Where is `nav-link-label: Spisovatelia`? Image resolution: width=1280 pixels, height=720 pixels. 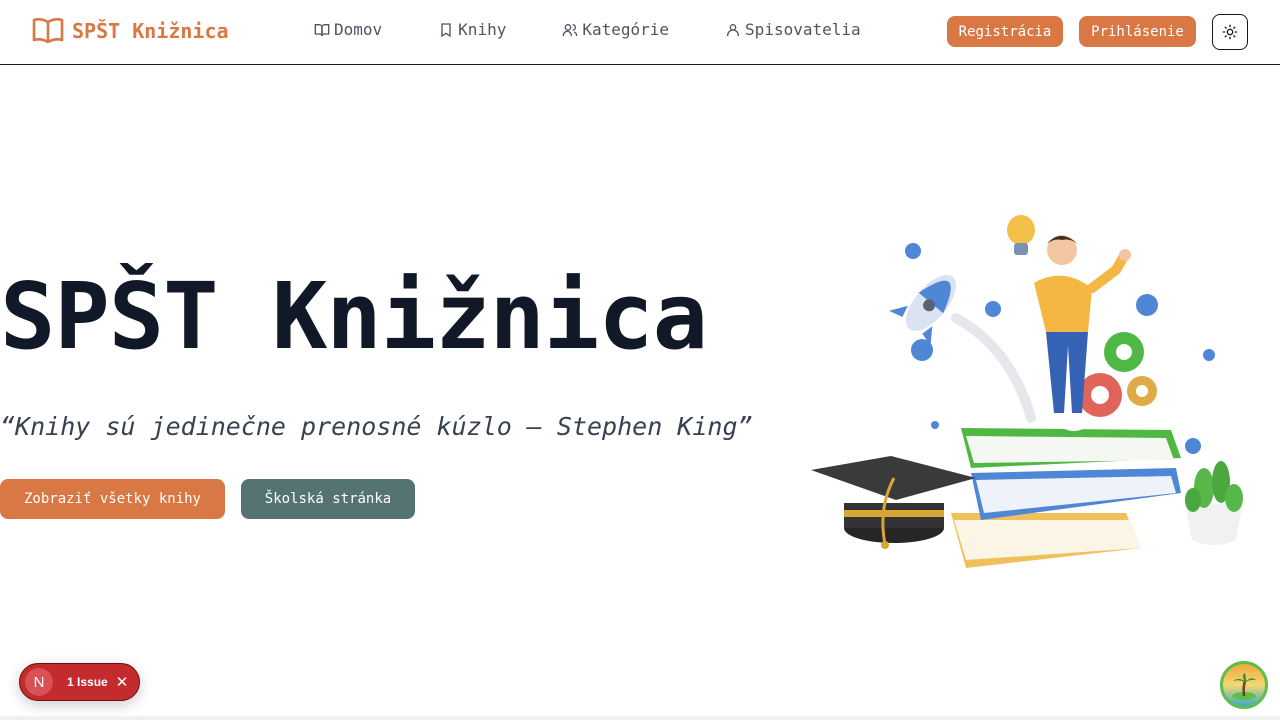
nav-link-label: Spisovatelia is located at coordinates (803, 29).